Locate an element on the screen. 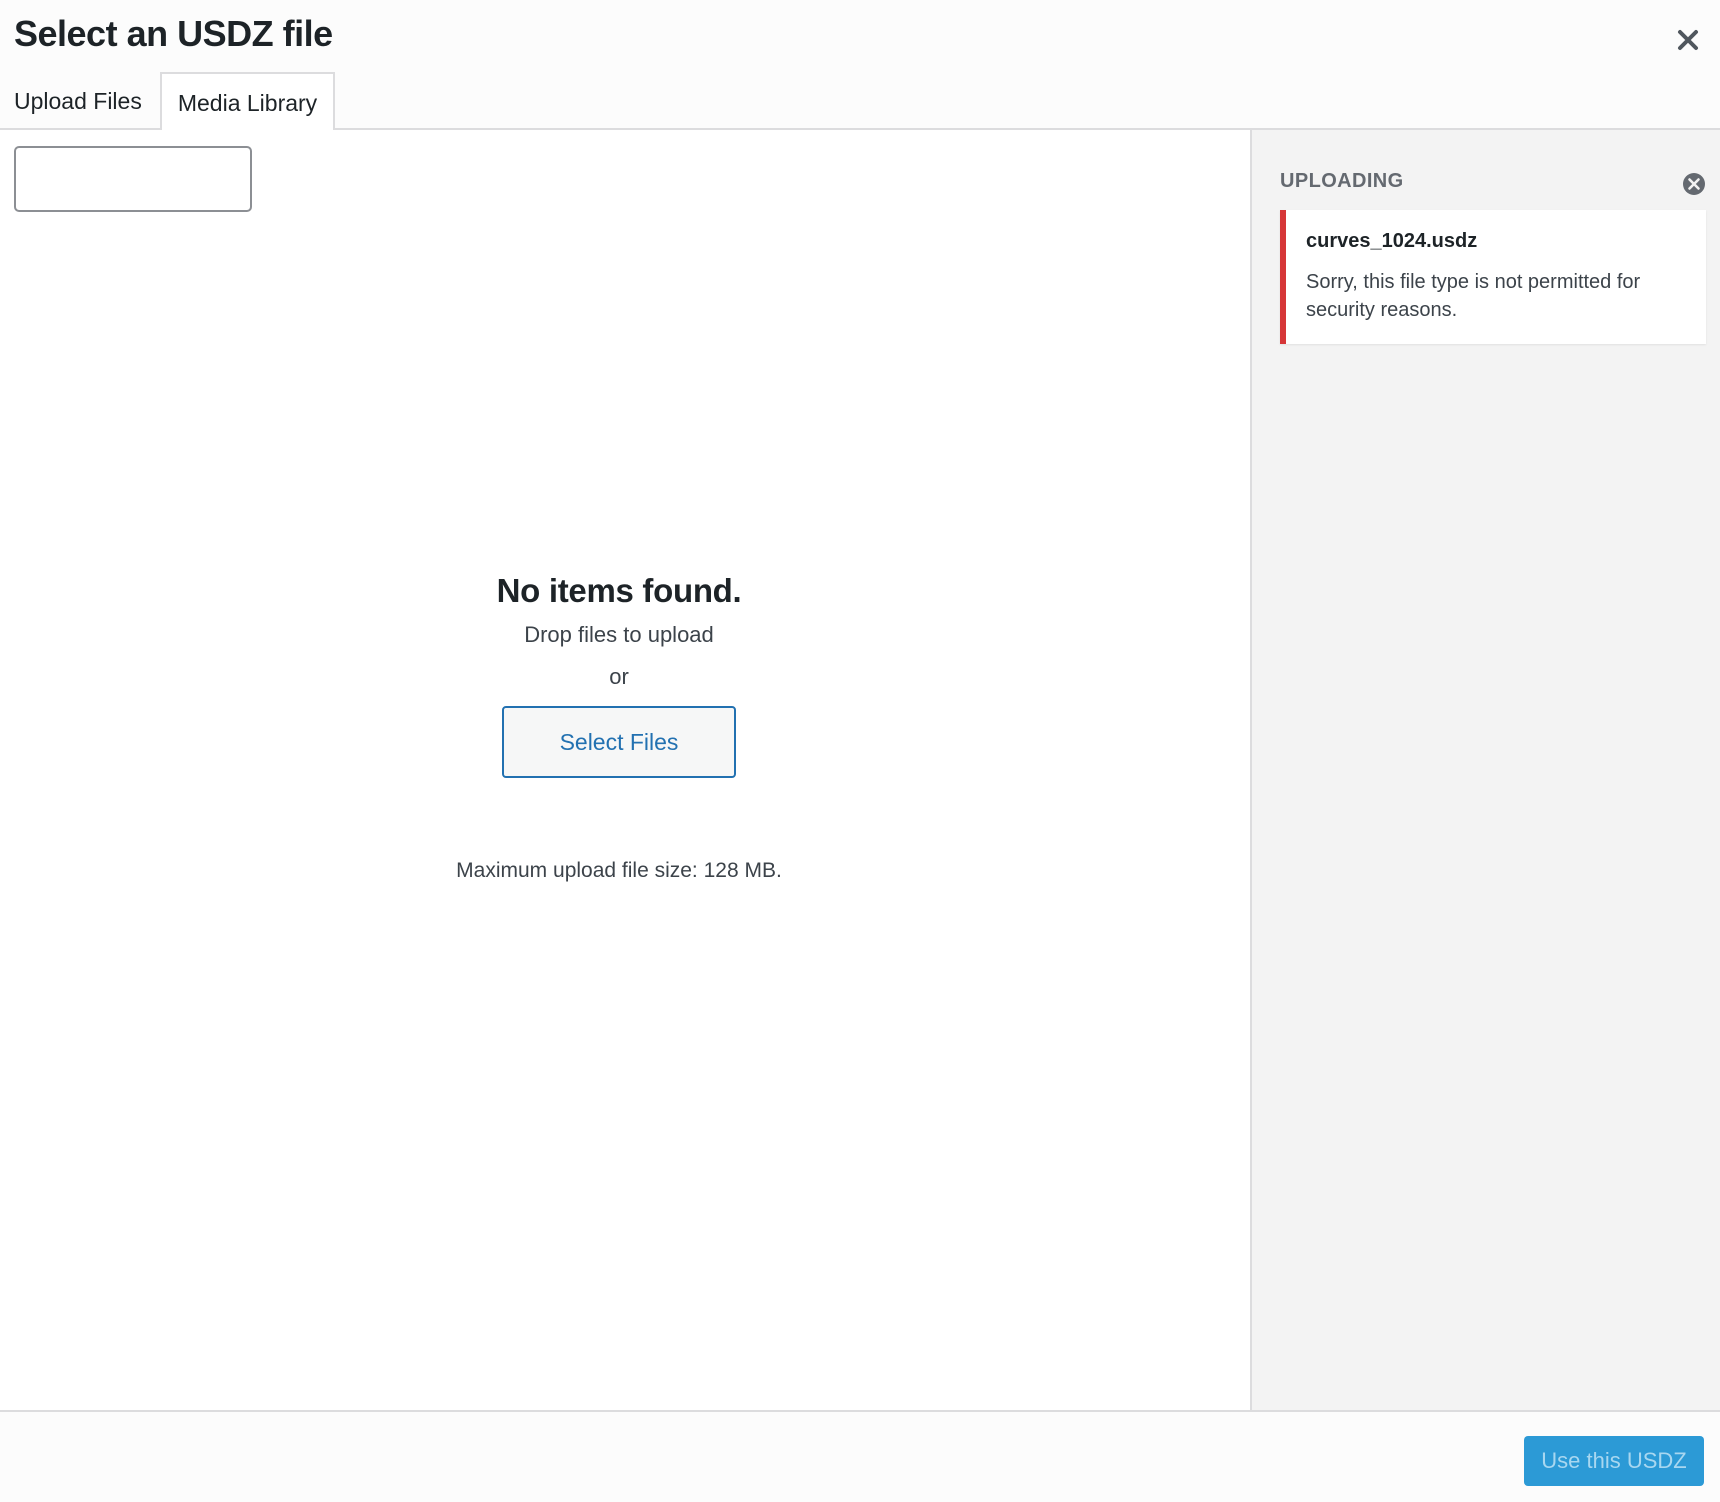 The width and height of the screenshot is (1720, 1502). modal-title: Select an USDZ file is located at coordinates (173, 33).